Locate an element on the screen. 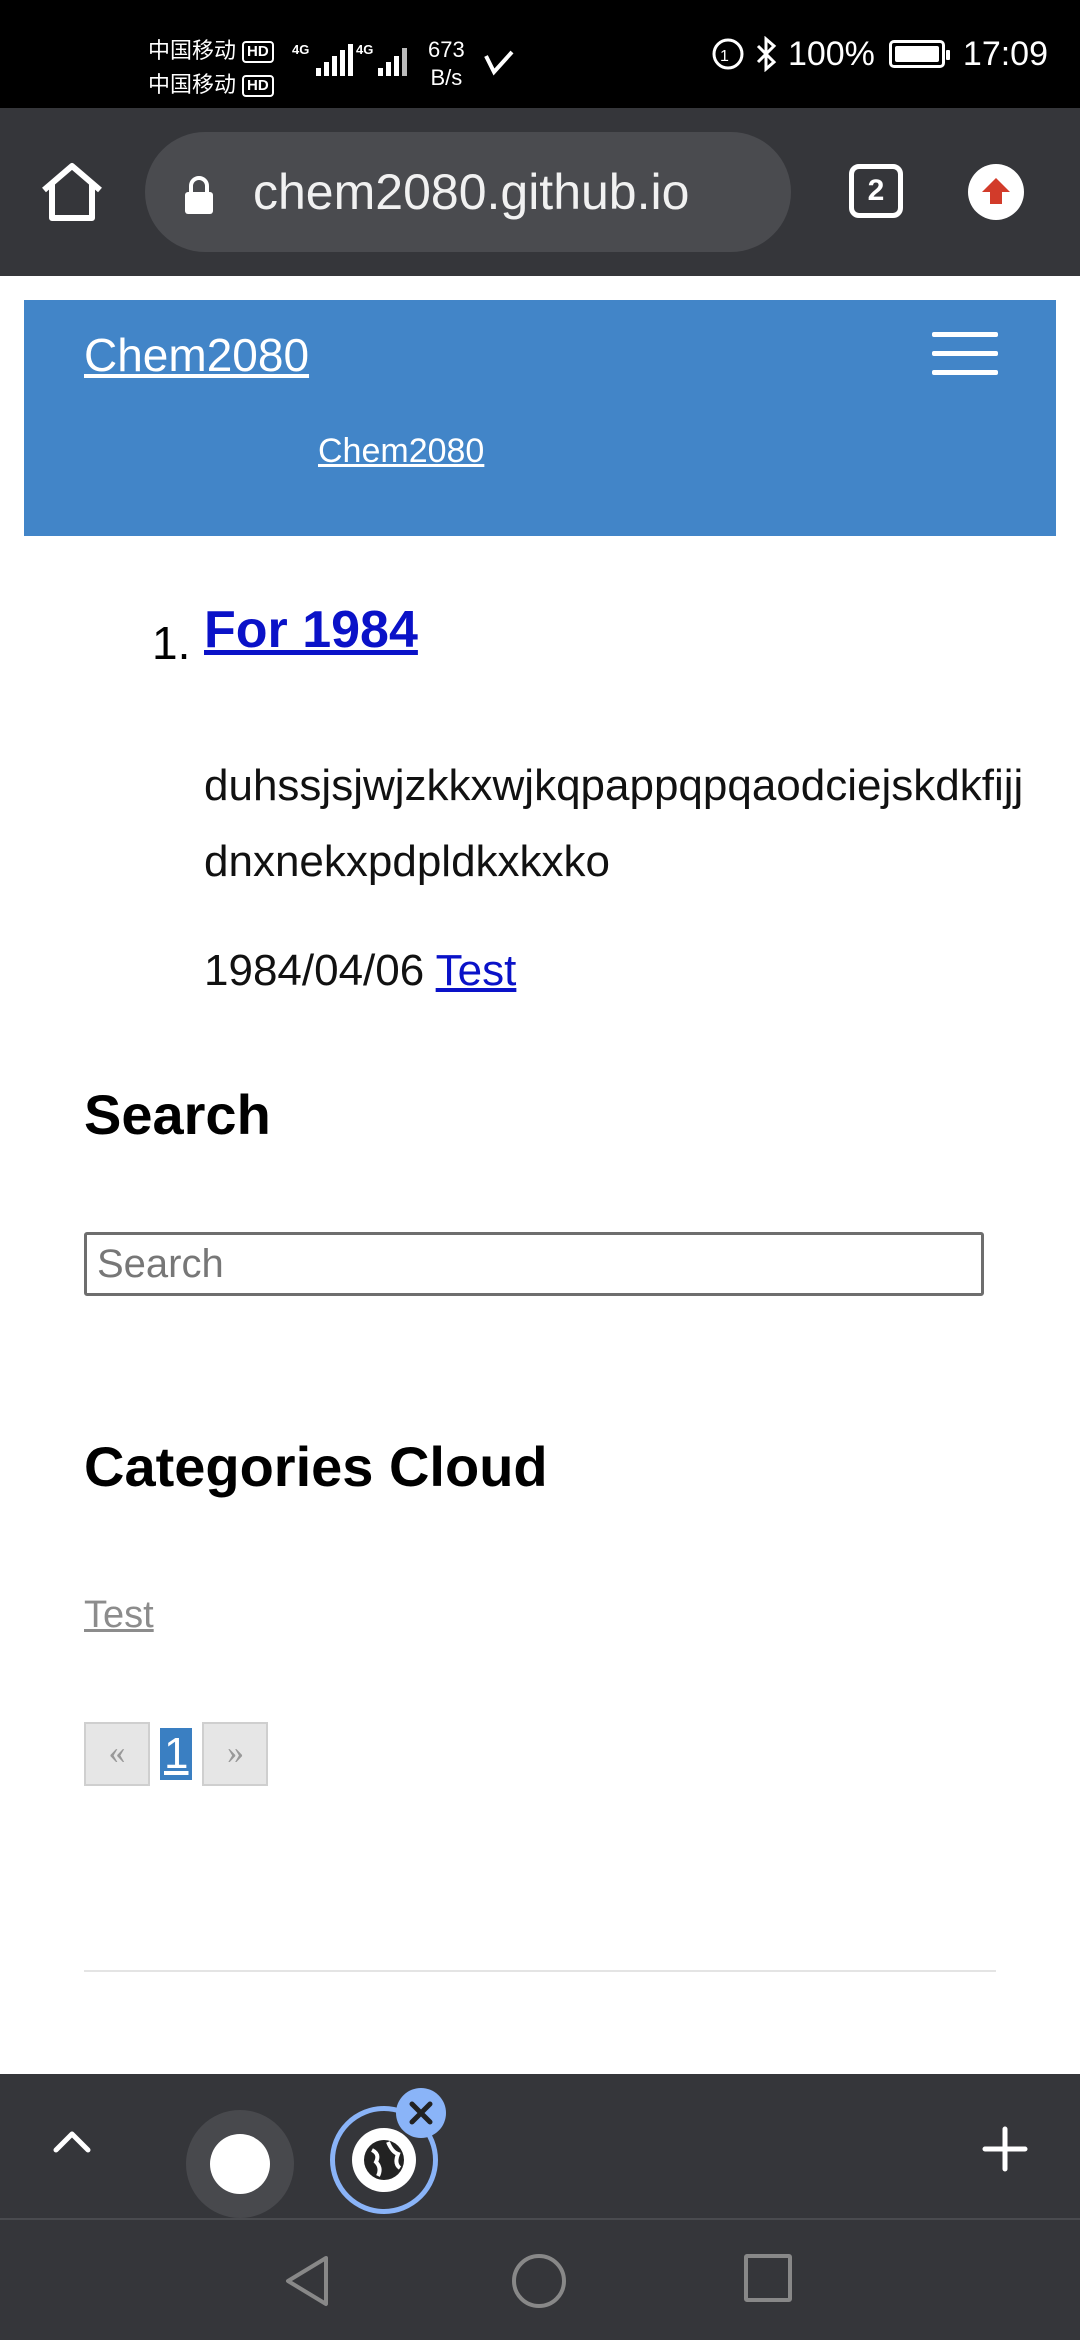  bluetooth-icon is located at coordinates (766, 54).